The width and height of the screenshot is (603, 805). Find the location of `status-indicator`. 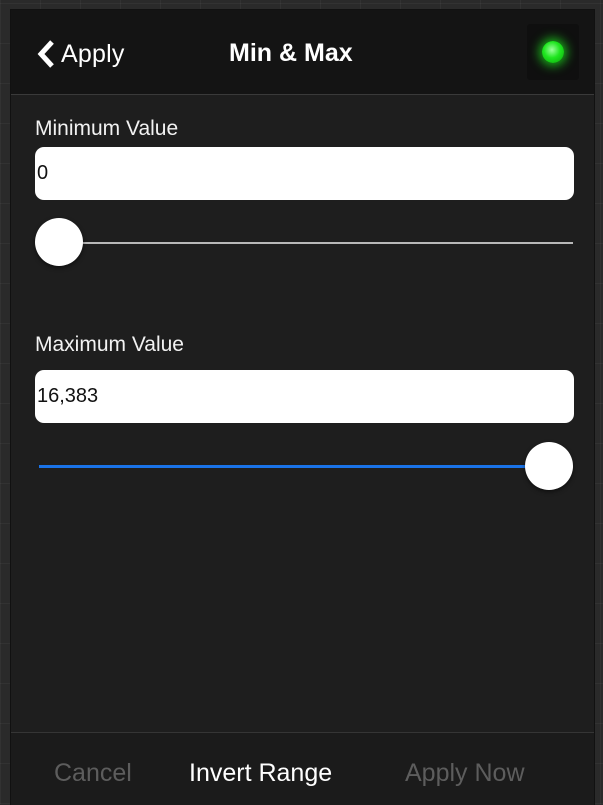

status-indicator is located at coordinates (553, 52).